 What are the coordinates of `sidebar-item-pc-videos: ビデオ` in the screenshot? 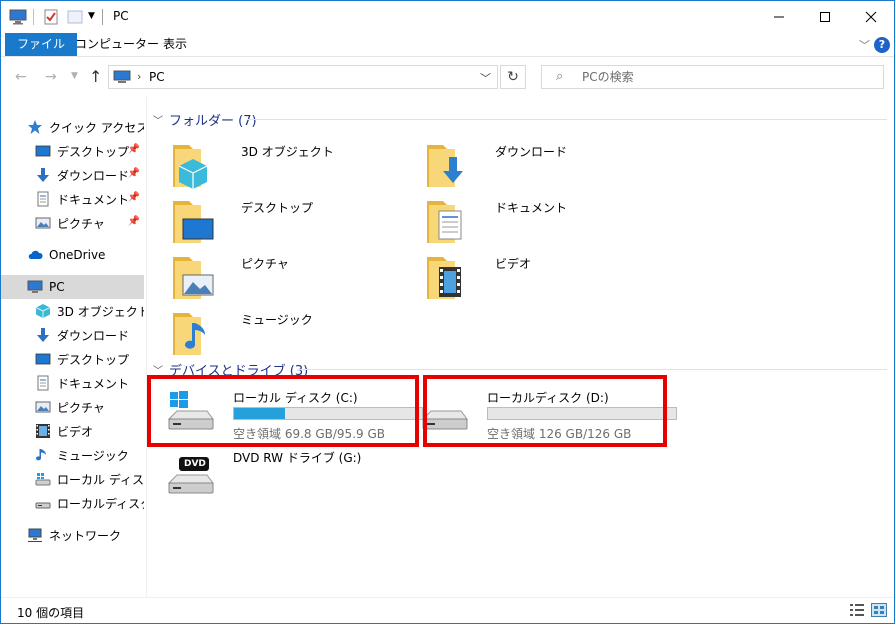 It's located at (72, 431).